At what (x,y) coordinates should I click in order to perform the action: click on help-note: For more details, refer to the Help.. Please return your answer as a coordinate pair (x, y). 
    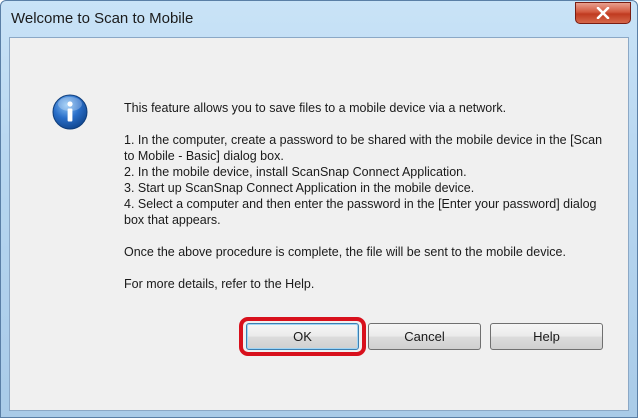
    Looking at the image, I should click on (219, 284).